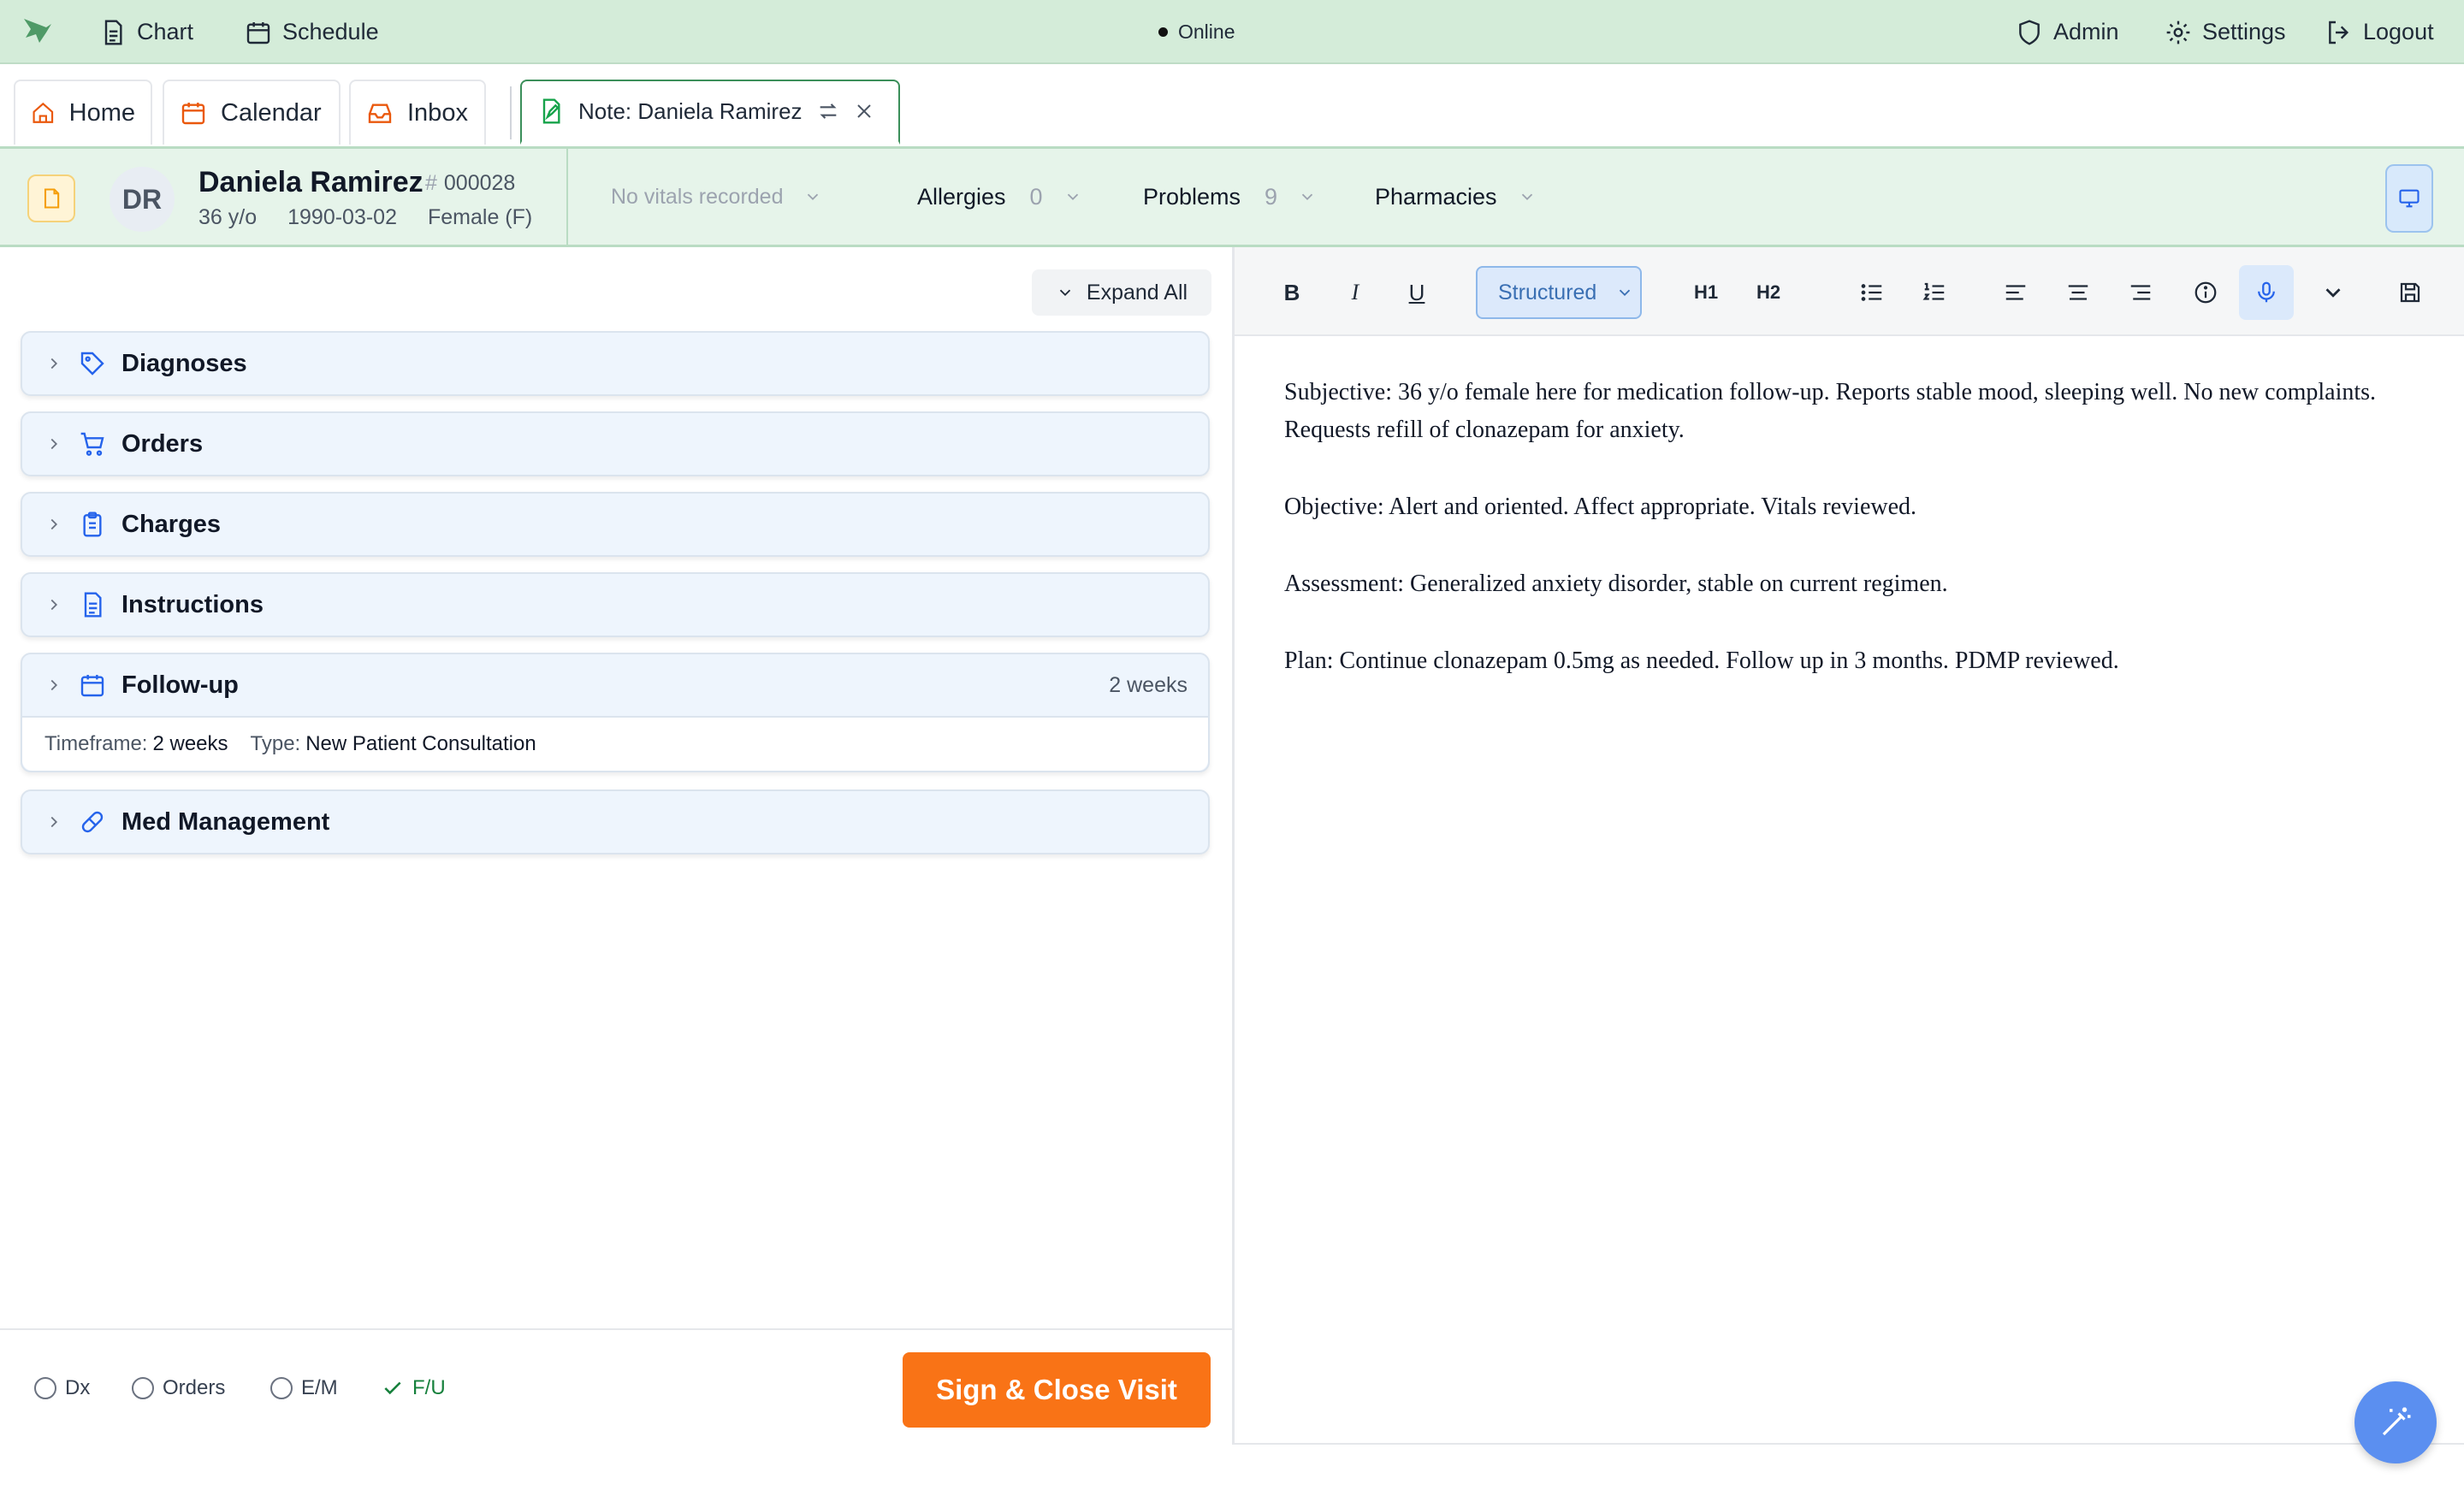  What do you see at coordinates (1872, 292) in the screenshot?
I see `bullet-list-button` at bounding box center [1872, 292].